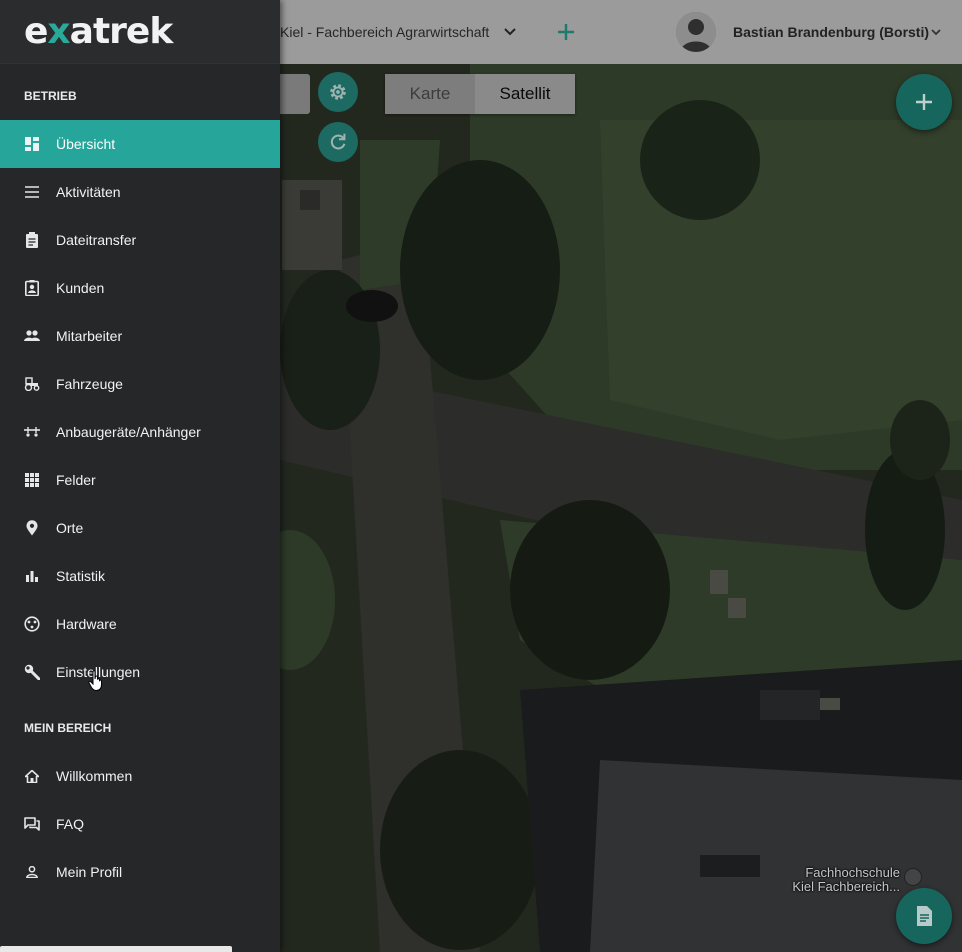  I want to click on sidebar-item-label: Orte, so click(70, 528).